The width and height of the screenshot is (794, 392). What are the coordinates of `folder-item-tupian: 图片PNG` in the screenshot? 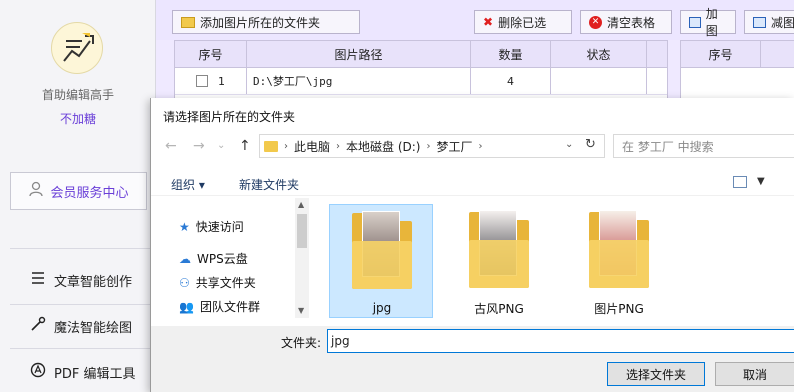 It's located at (619, 261).